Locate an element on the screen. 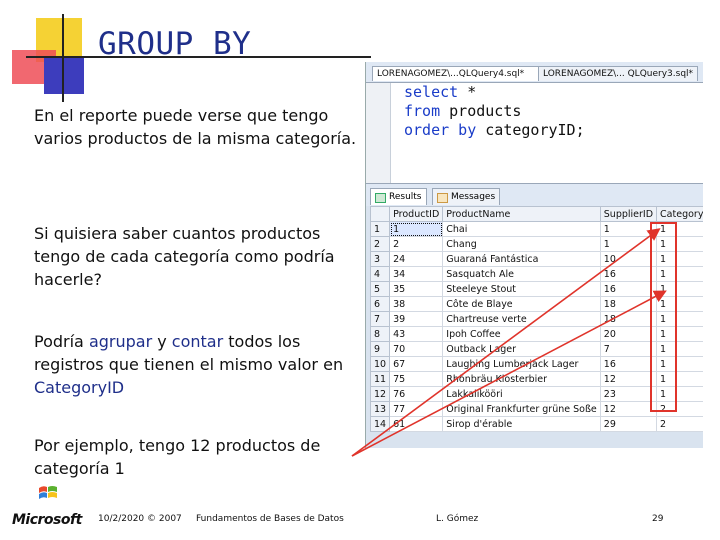 This screenshot has width=720, height=540. table-cell: 24 is located at coordinates (416, 259).